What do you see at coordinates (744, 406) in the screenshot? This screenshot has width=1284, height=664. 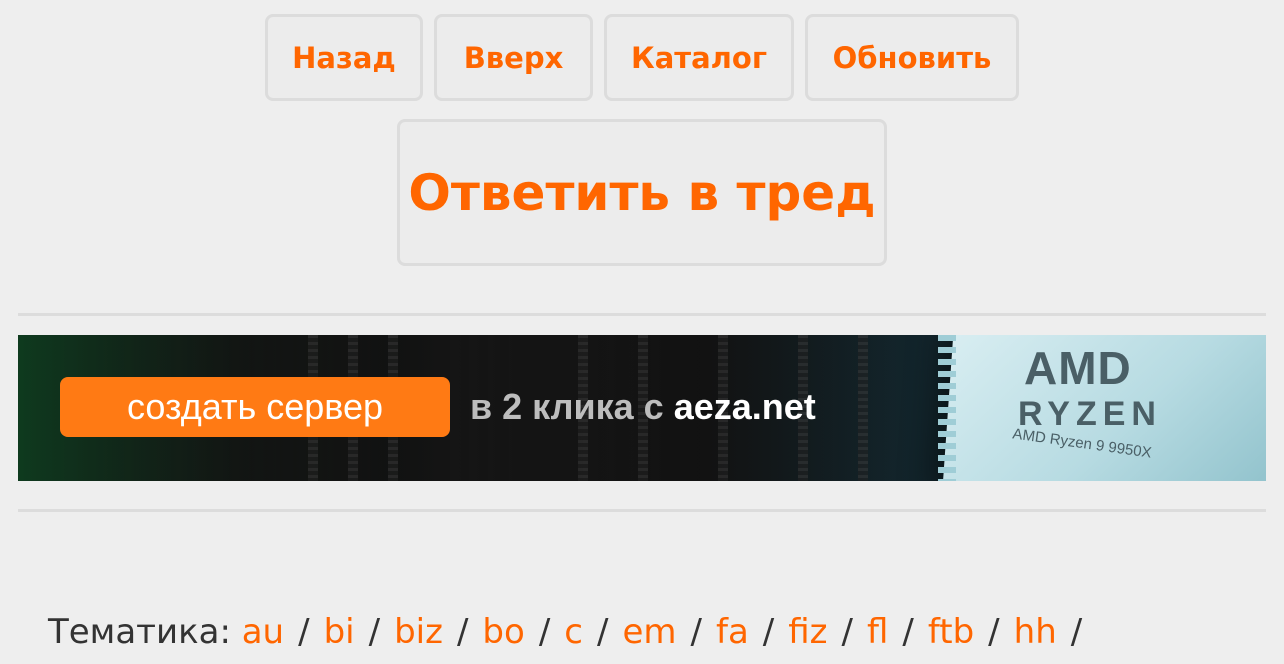 I see `banner-domain: aeza.net` at bounding box center [744, 406].